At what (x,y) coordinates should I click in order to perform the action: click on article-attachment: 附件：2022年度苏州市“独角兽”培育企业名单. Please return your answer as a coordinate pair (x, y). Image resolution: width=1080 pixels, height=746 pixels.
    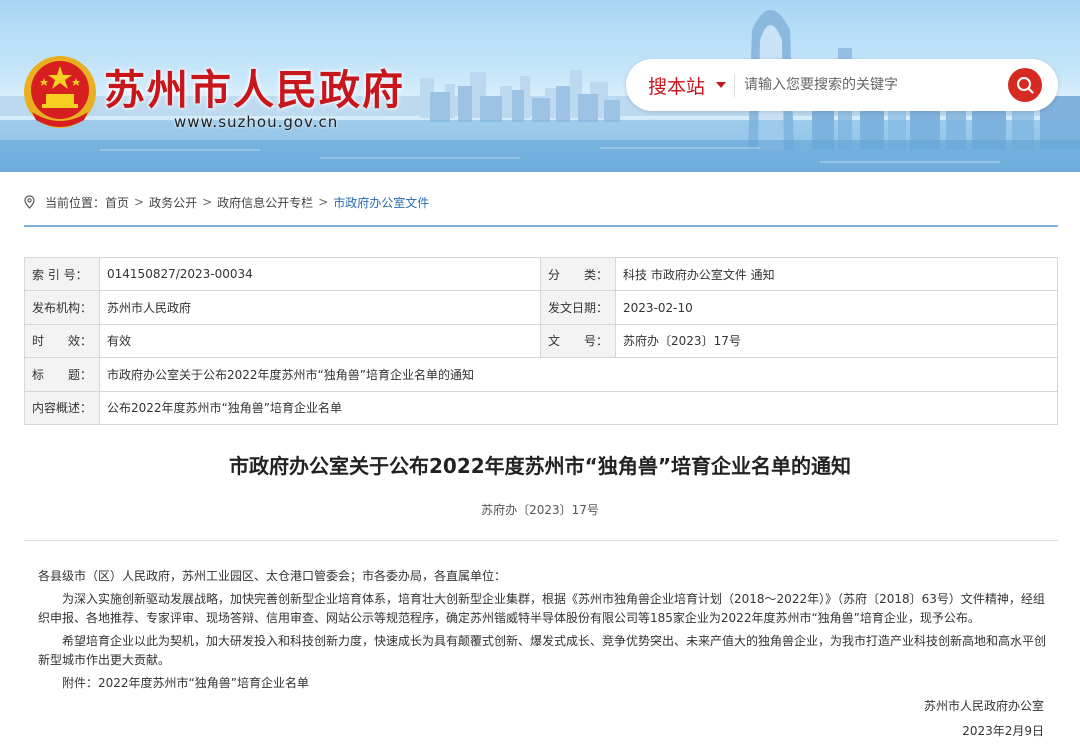
    Looking at the image, I should click on (542, 683).